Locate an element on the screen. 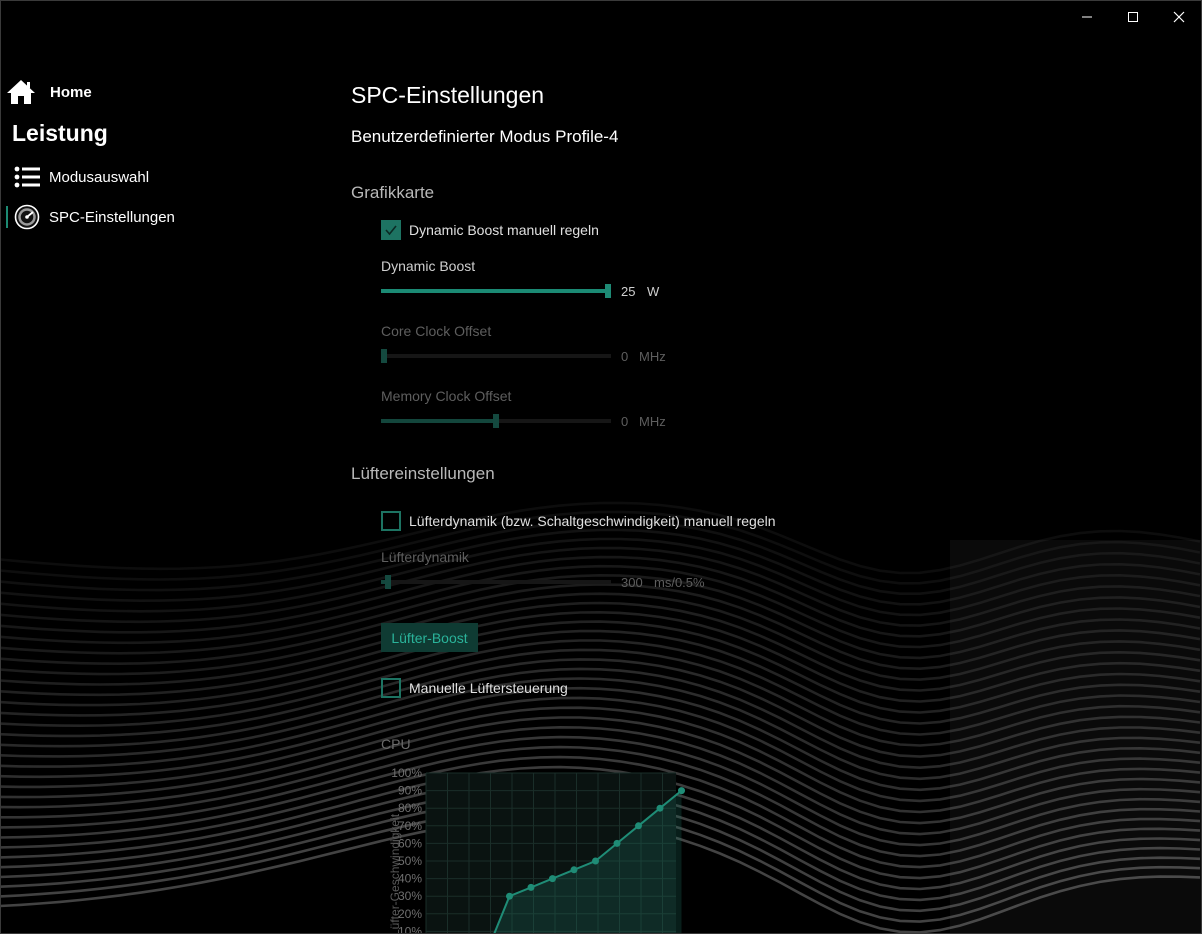 Image resolution: width=1202 pixels, height=934 pixels. sidebar-item-label: Modusauswahl is located at coordinates (99, 177).